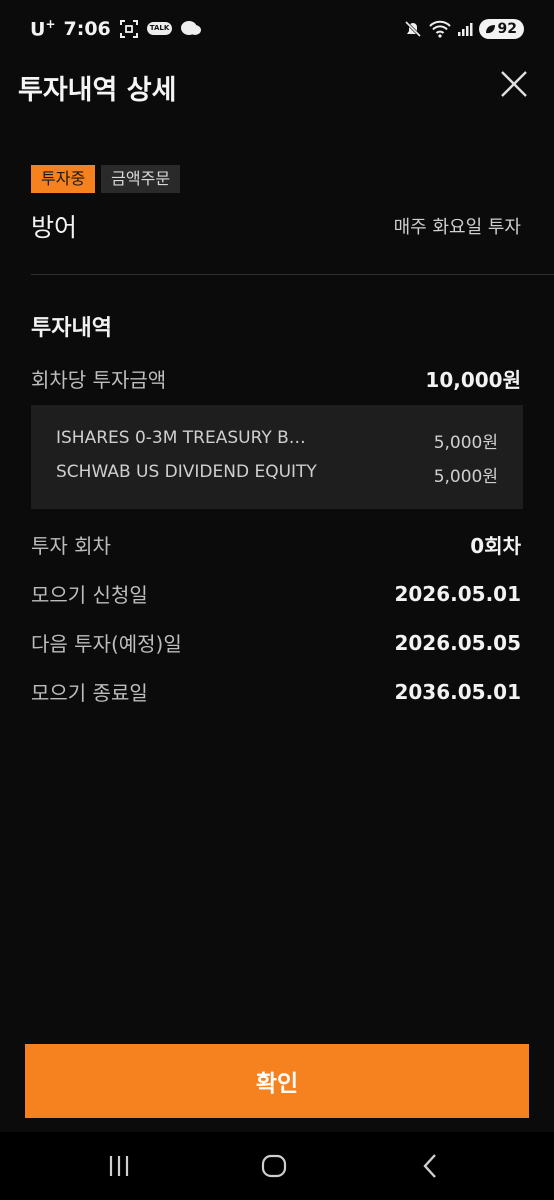 Image resolution: width=554 pixels, height=1200 pixels. I want to click on investment-round-row: 투자 회차 0회차, so click(276, 544).